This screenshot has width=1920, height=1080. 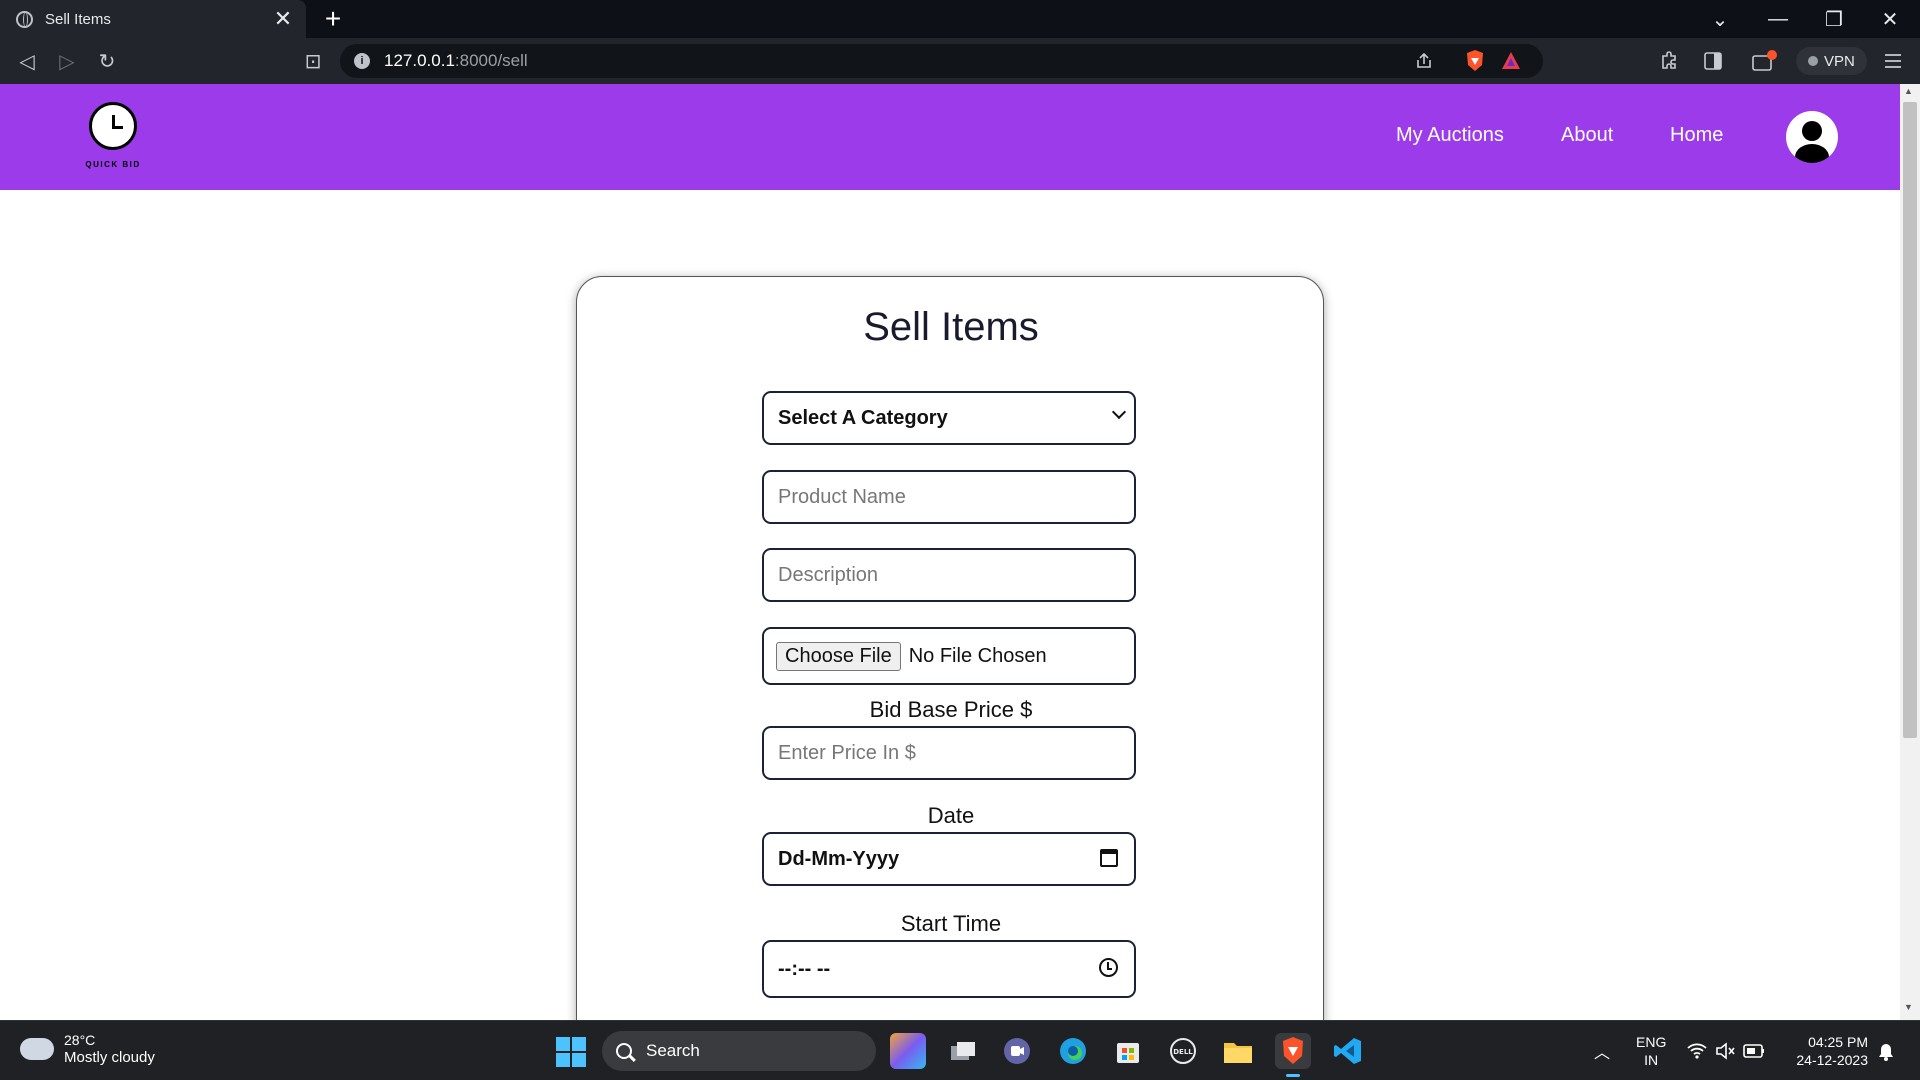 What do you see at coordinates (333, 19) in the screenshot?
I see `new-tab-button: +` at bounding box center [333, 19].